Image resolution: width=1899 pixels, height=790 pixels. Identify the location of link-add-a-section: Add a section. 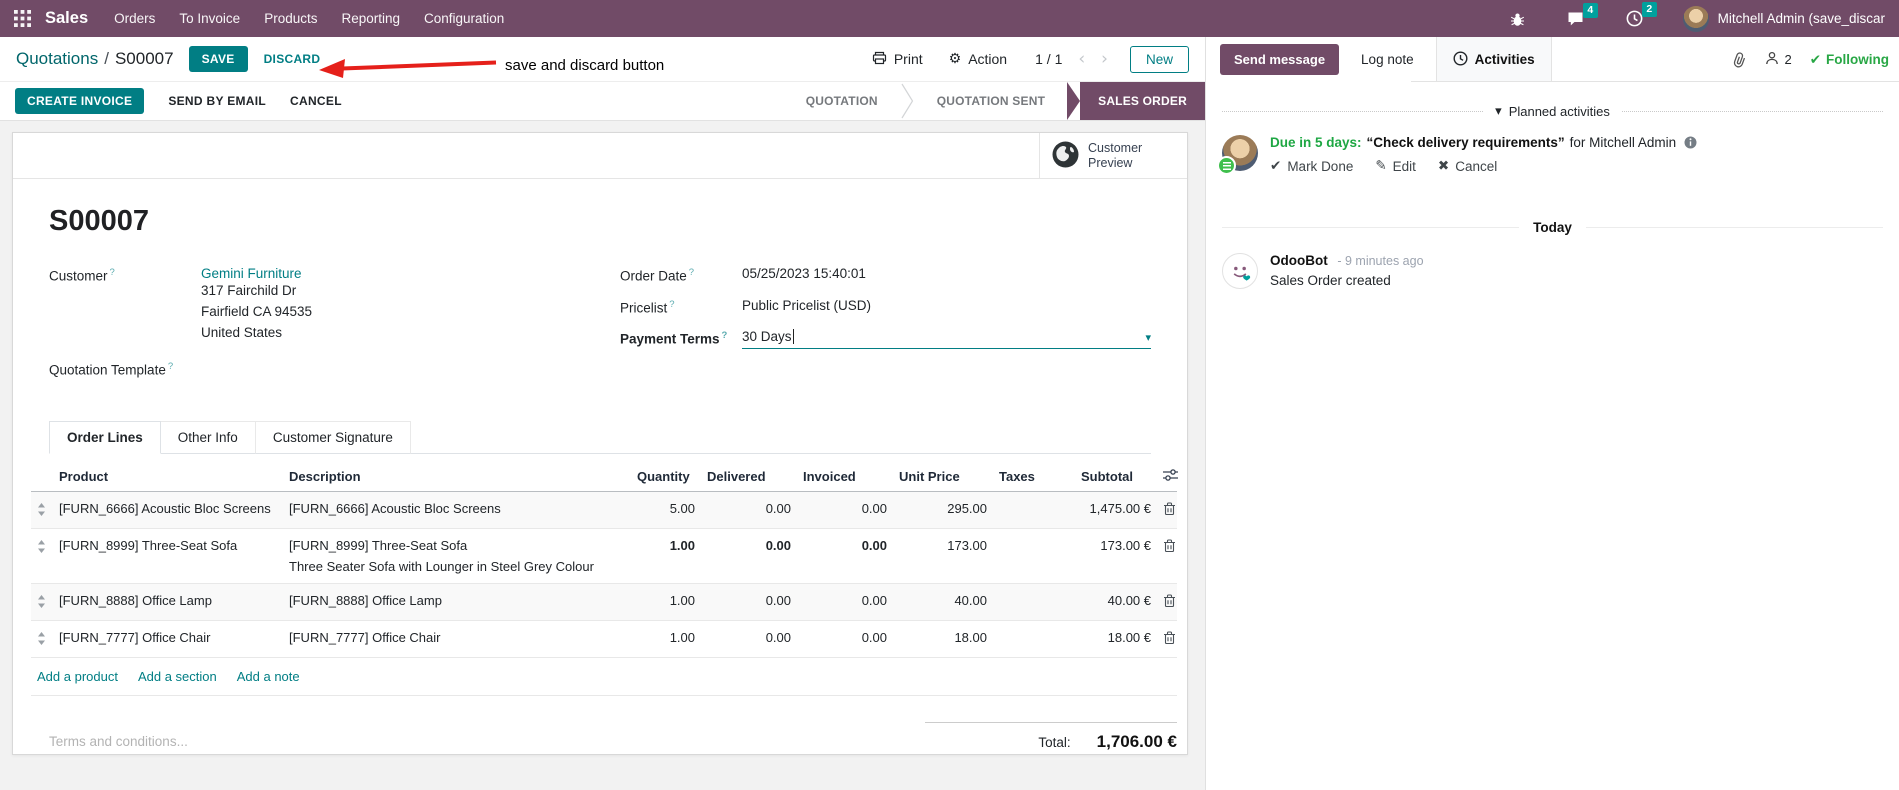
(177, 676).